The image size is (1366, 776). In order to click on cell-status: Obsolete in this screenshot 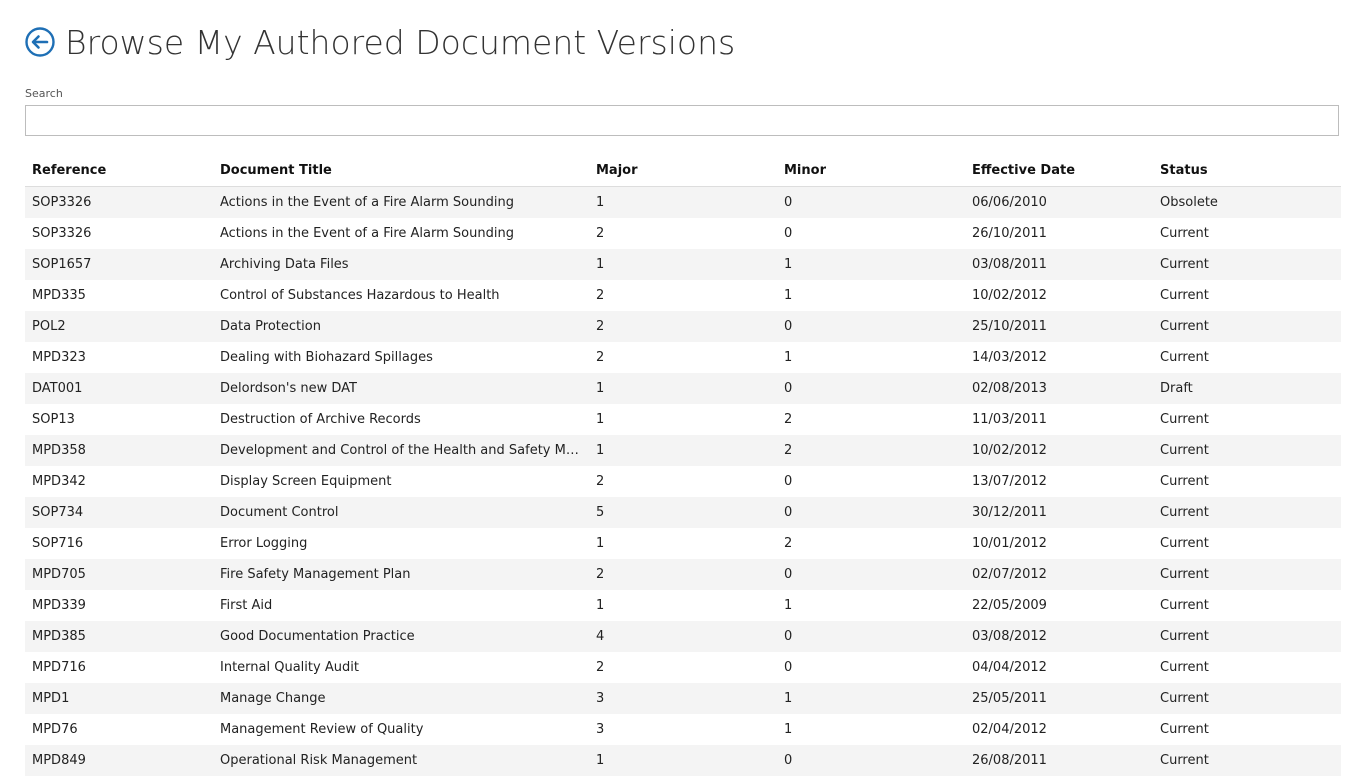, I will do `click(1247, 203)`.